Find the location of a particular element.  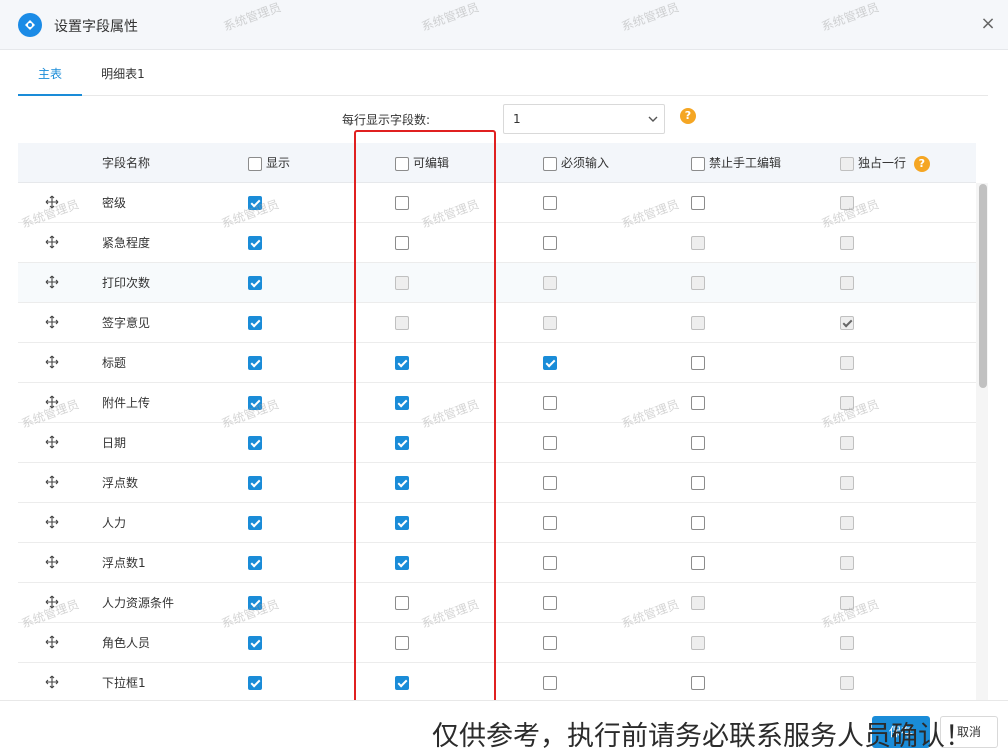

field-name: 标题 is located at coordinates (114, 363).